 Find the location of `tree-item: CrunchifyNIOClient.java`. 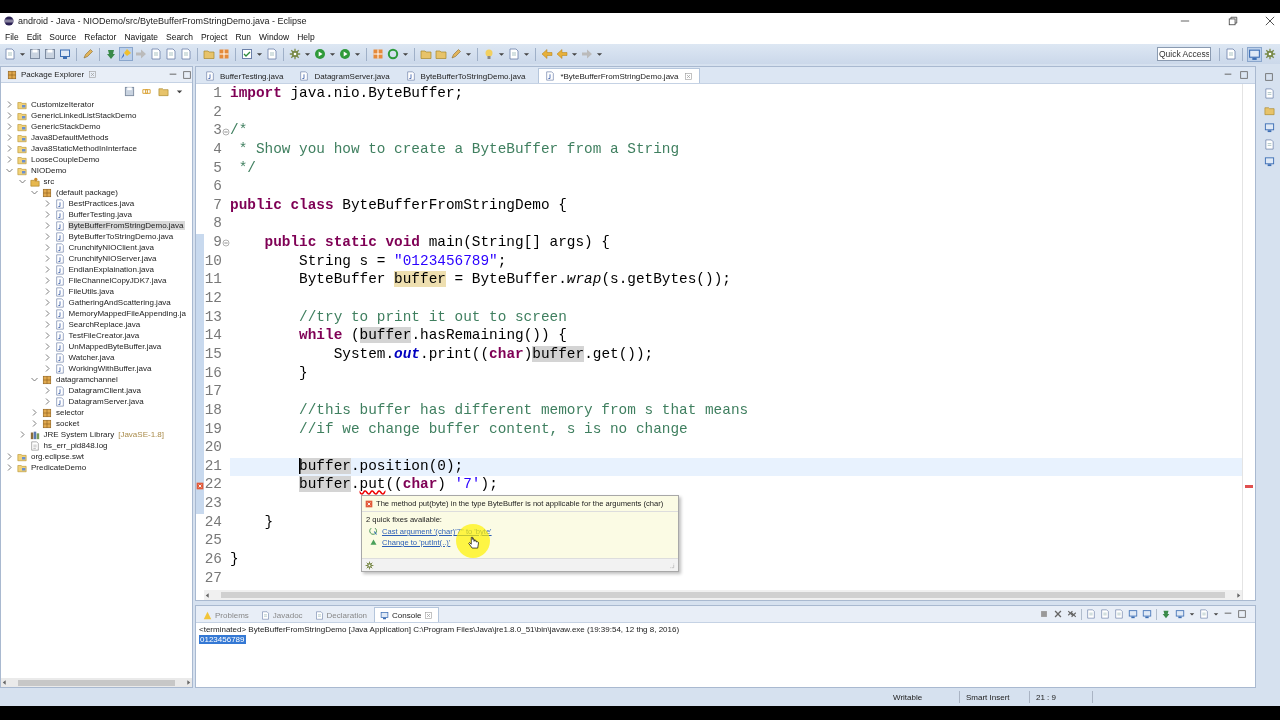

tree-item: CrunchifyNIOClient.java is located at coordinates (111, 247).